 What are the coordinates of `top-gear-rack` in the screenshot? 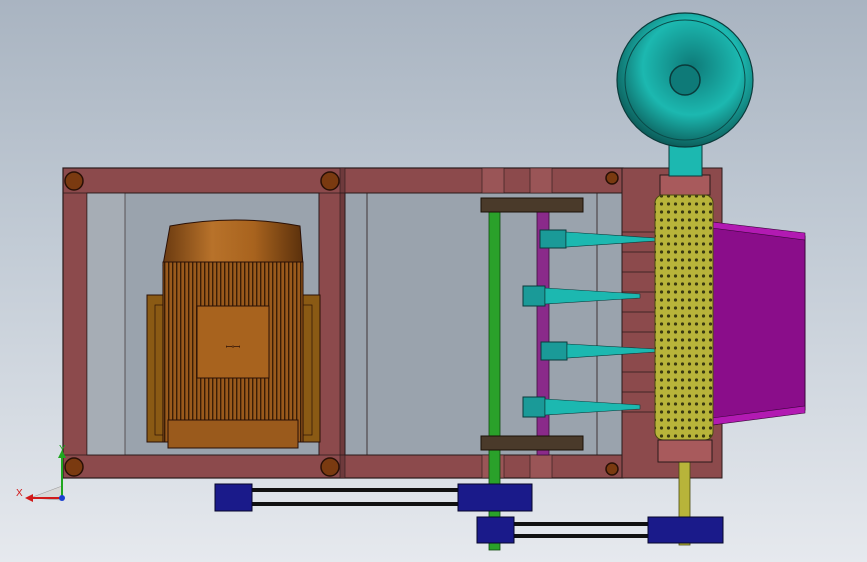 It's located at (532, 205).